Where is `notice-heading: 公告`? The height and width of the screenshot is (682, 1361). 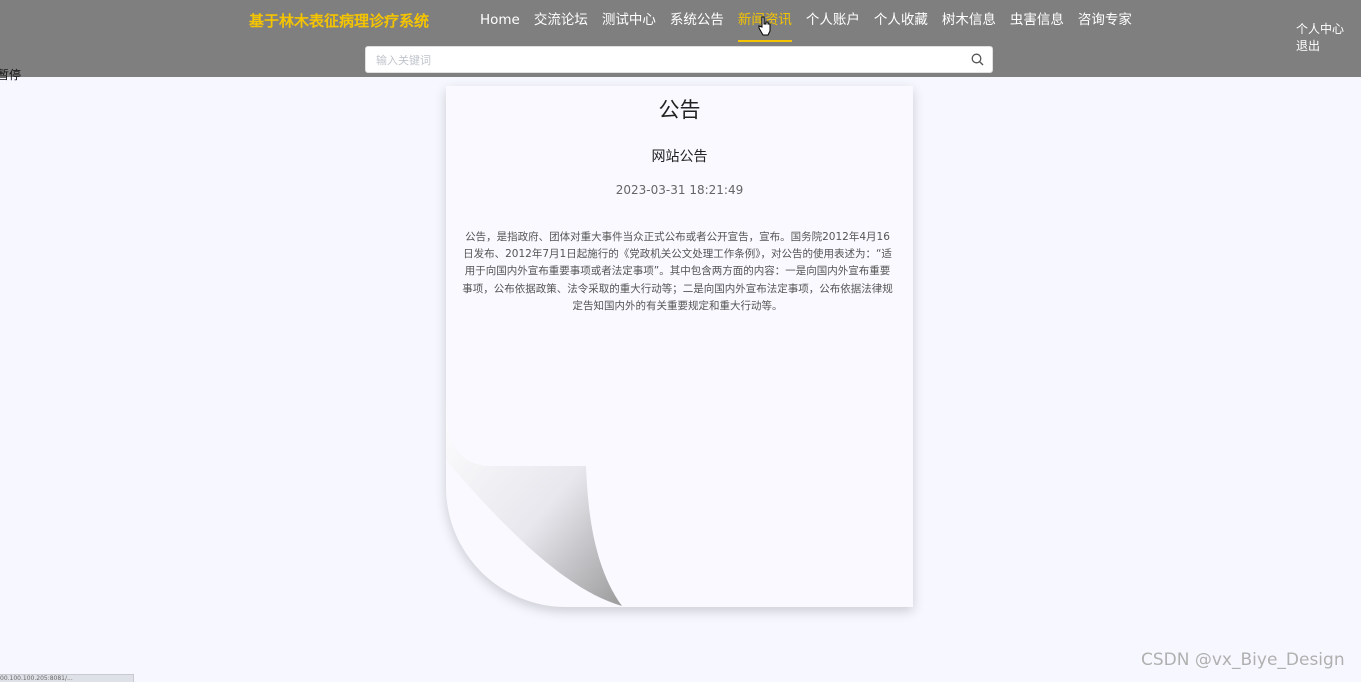 notice-heading: 公告 is located at coordinates (679, 110).